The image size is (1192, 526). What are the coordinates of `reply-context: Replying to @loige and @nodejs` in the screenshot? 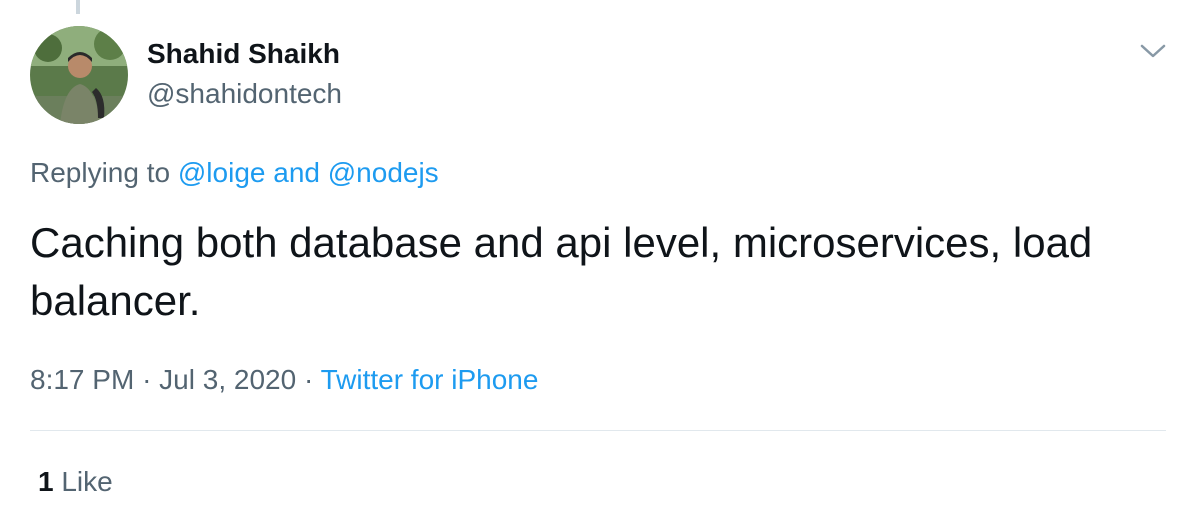 It's located at (234, 173).